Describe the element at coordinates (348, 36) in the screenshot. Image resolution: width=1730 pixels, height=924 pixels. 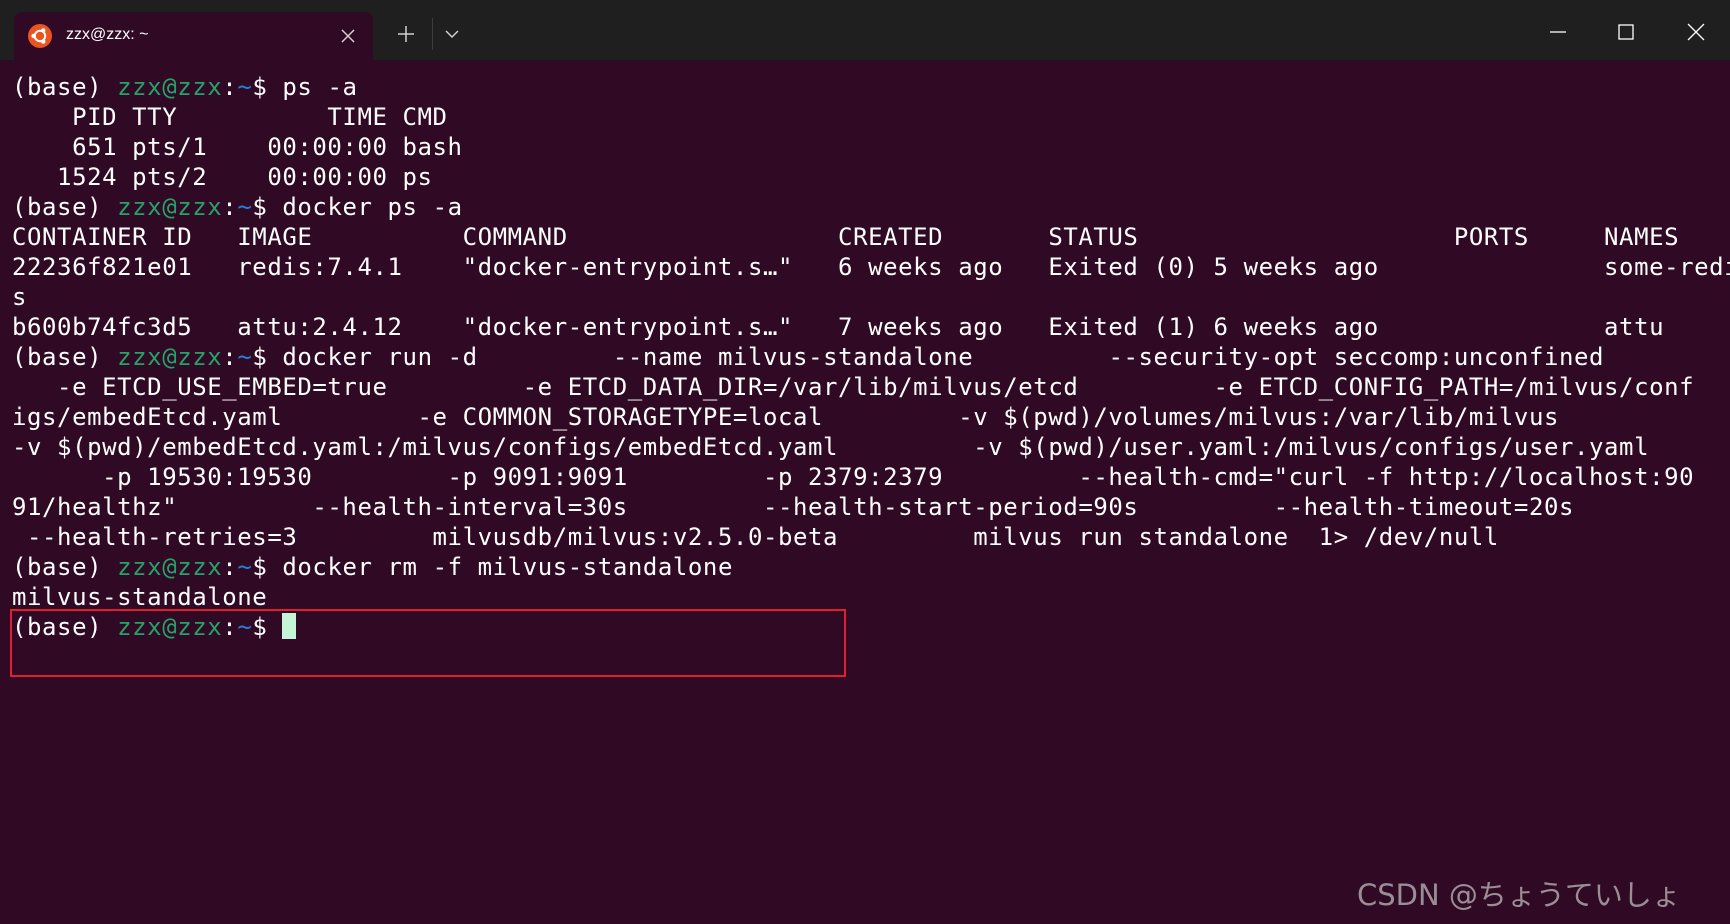
I see `tab-close-icon` at that location.